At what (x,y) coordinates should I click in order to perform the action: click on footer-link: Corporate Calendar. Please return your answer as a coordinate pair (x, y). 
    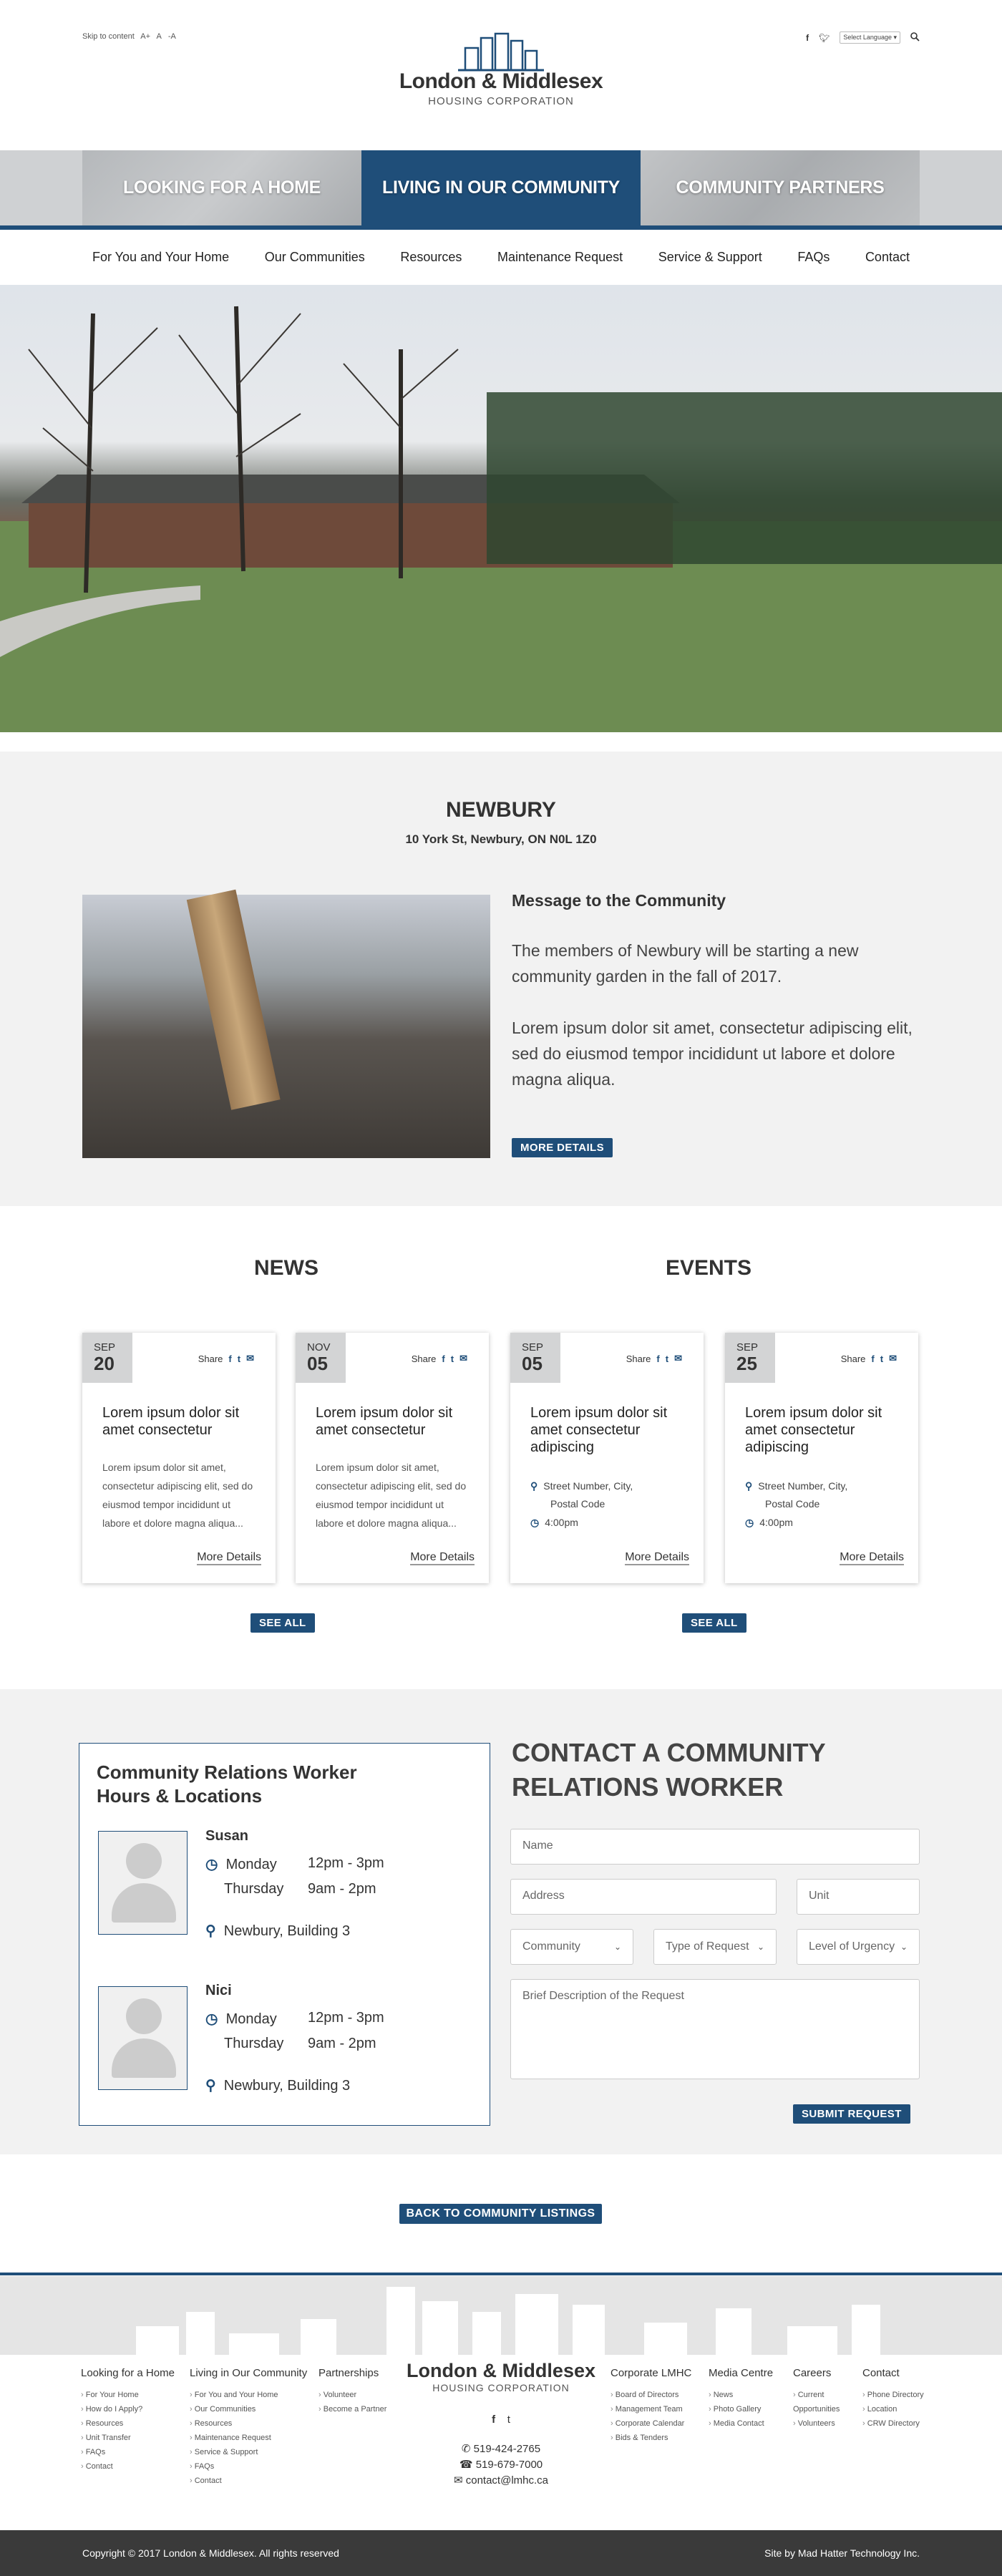
    Looking at the image, I should click on (651, 2423).